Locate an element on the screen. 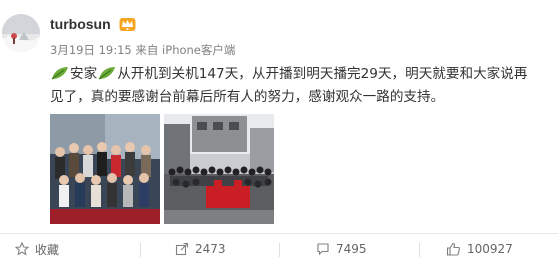 The width and height of the screenshot is (558, 262). photo-cast-group is located at coordinates (105, 169).